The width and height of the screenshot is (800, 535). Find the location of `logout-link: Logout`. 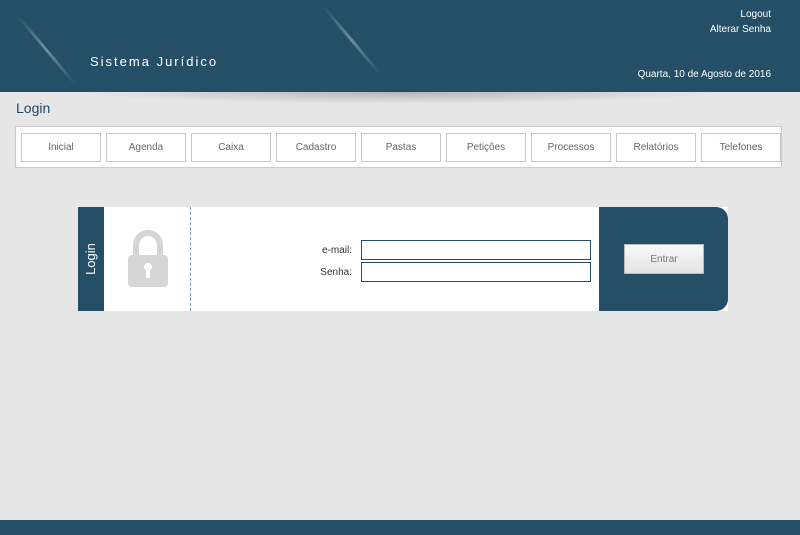

logout-link: Logout is located at coordinates (755, 14).